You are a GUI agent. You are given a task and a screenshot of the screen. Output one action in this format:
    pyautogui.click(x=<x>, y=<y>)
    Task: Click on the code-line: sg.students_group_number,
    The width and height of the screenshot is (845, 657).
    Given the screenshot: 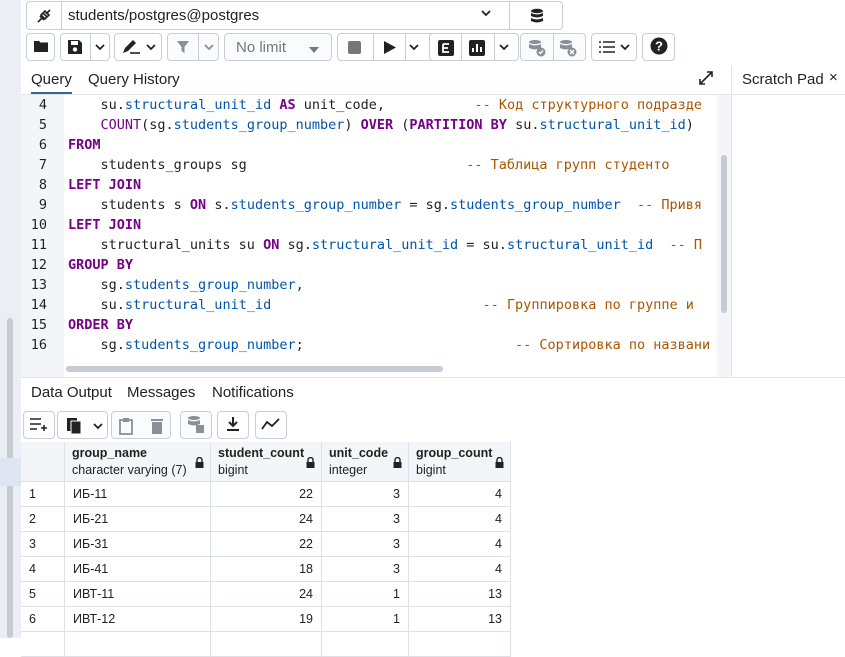 What is the action you would take?
    pyautogui.click(x=186, y=285)
    